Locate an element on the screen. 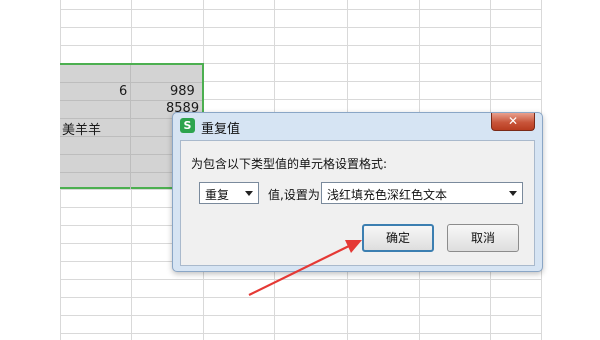  close-icon: ✕ is located at coordinates (513, 121).